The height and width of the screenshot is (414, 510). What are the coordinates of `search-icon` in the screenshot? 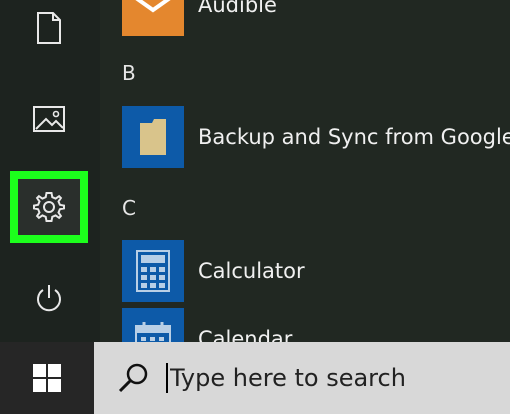 It's located at (133, 378).